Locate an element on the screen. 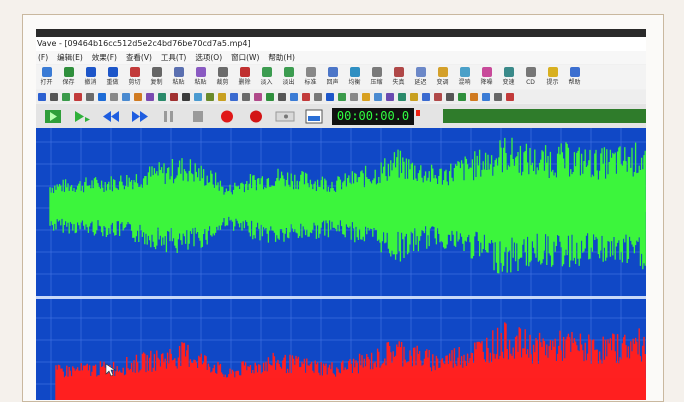 This screenshot has width=684, height=402. toolbar-button-17: 失真 is located at coordinates (398, 77).